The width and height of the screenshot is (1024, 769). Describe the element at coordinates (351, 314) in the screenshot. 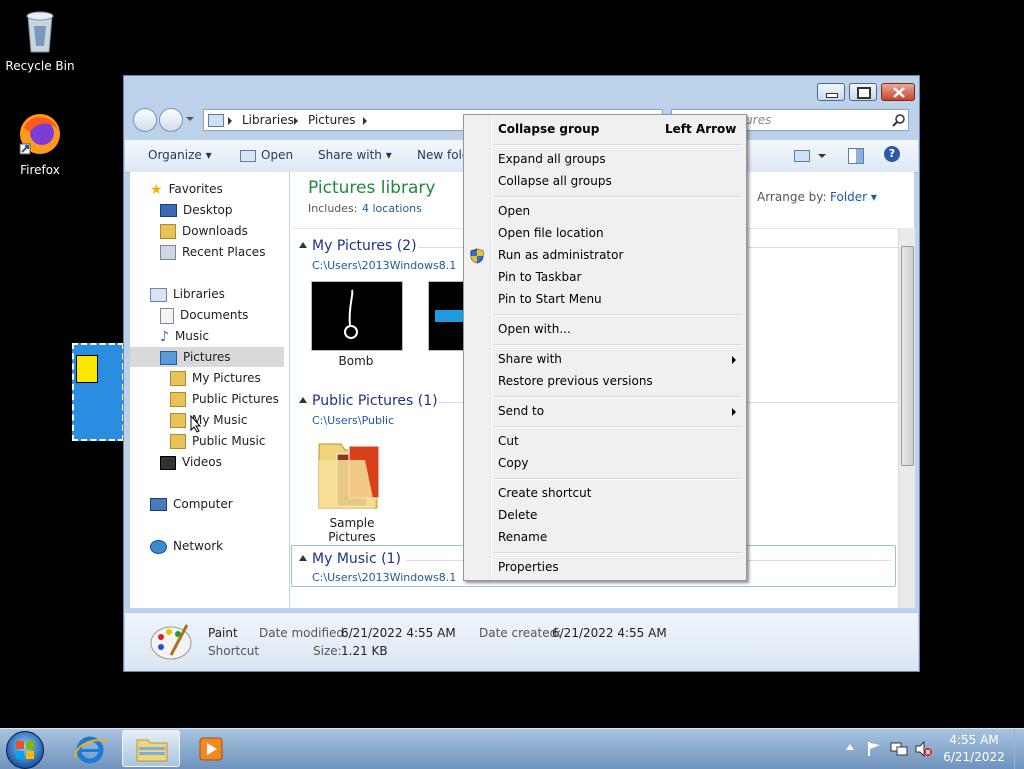

I see `bomb-drawing-icon` at that location.